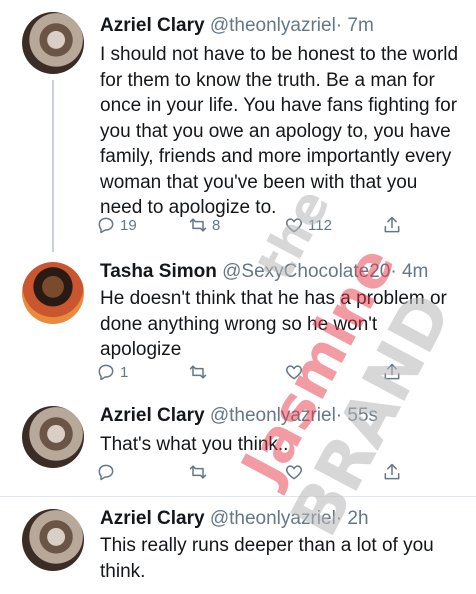 The image size is (476, 594). What do you see at coordinates (357, 415) in the screenshot?
I see `timestamp: · 55s` at bounding box center [357, 415].